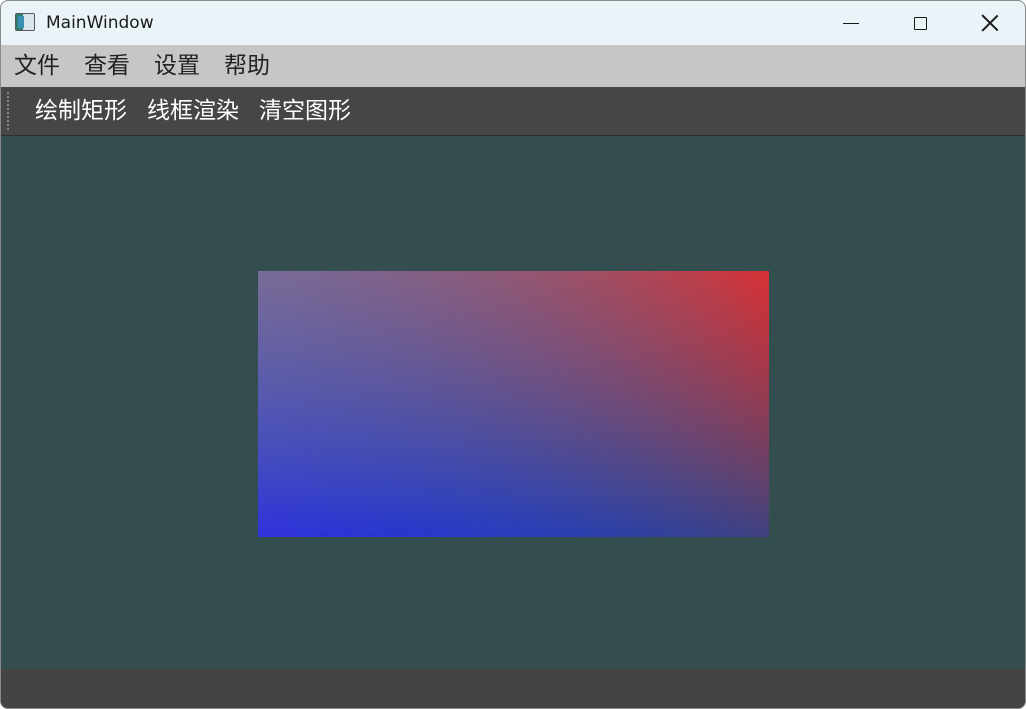  I want to click on maximize-icon, so click(920, 23).